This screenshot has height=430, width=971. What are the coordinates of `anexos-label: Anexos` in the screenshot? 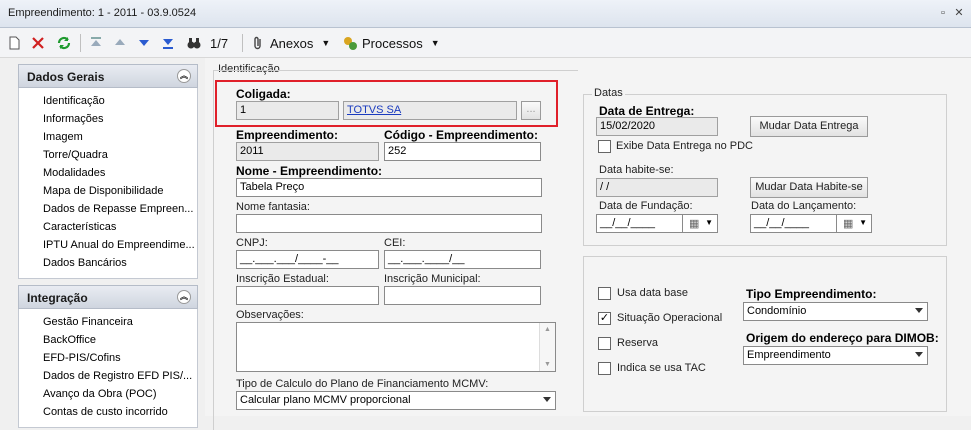 It's located at (292, 43).